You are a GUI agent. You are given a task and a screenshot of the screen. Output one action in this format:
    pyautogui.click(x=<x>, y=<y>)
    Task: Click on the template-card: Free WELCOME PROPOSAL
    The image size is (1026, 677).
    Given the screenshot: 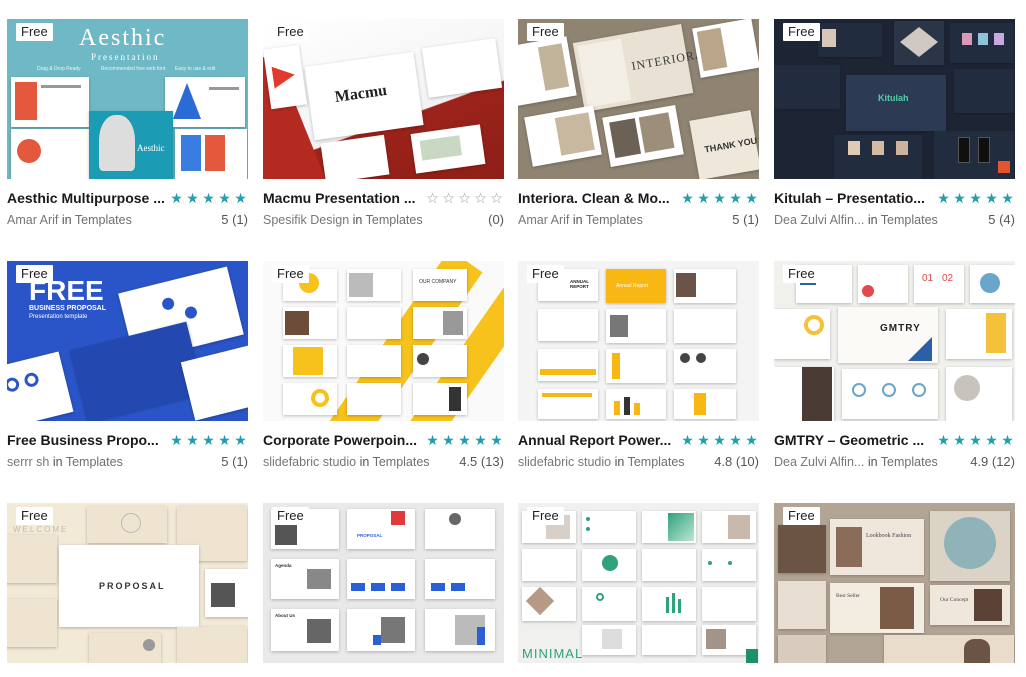 What is the action you would take?
    pyautogui.click(x=127, y=583)
    